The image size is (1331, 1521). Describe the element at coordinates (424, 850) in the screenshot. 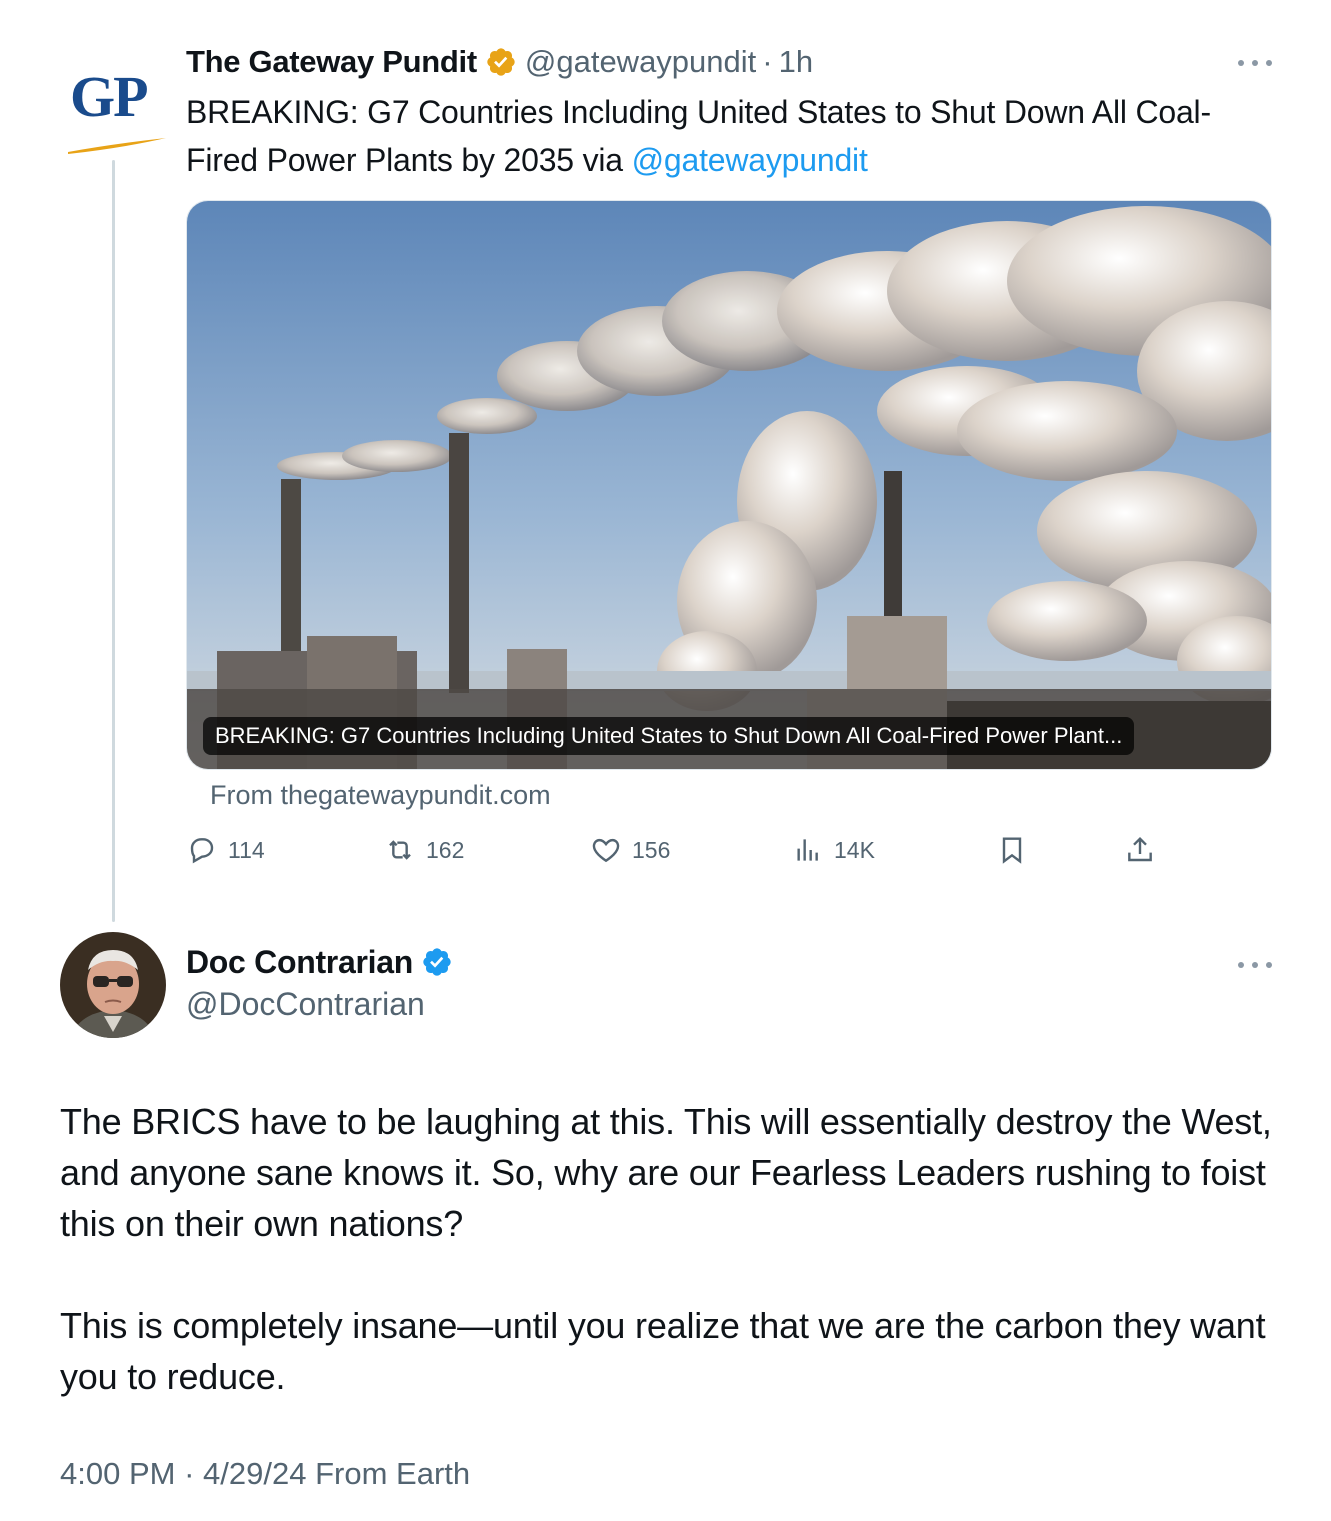

I see `repost-button: 162` at that location.